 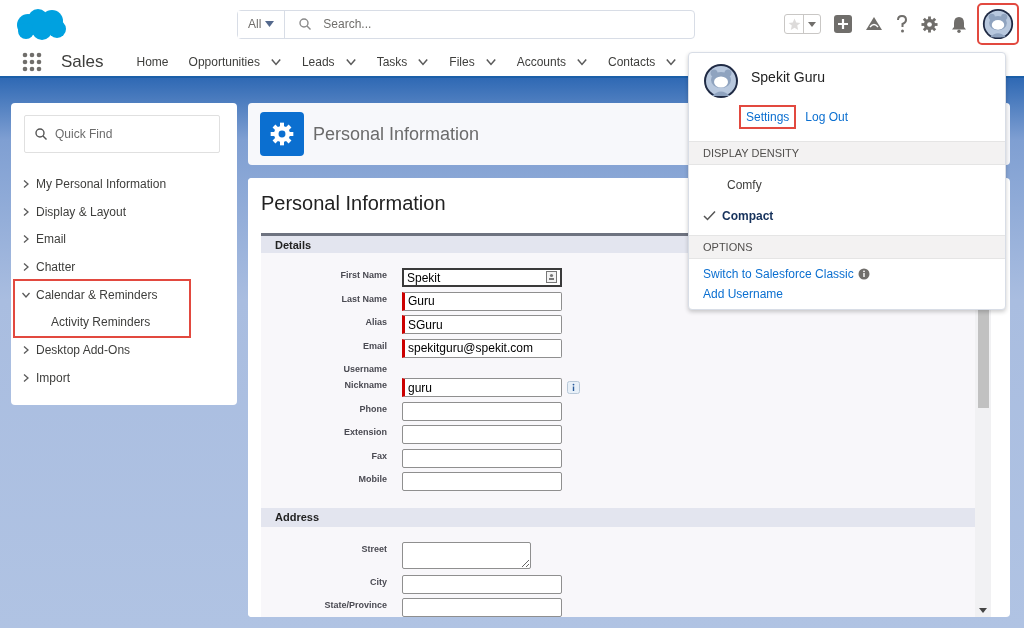 I want to click on field-label: Extension, so click(x=365, y=432).